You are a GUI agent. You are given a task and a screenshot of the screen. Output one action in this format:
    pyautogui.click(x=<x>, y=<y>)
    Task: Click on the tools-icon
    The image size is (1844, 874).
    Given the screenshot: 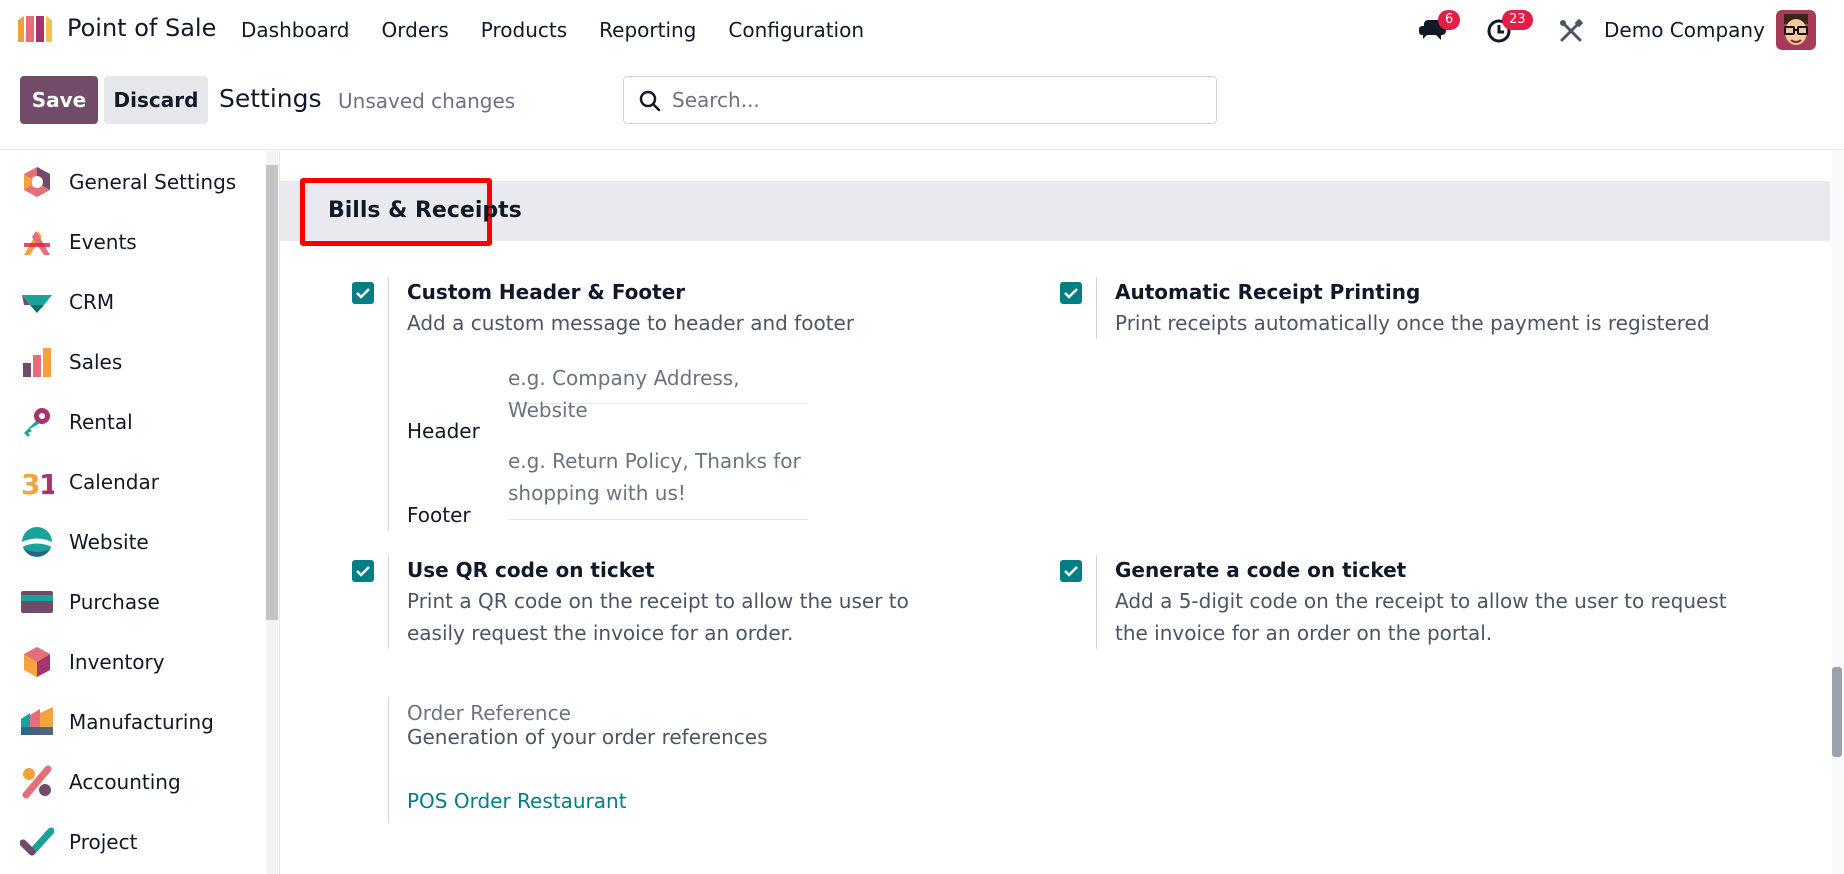 What is the action you would take?
    pyautogui.click(x=1571, y=31)
    